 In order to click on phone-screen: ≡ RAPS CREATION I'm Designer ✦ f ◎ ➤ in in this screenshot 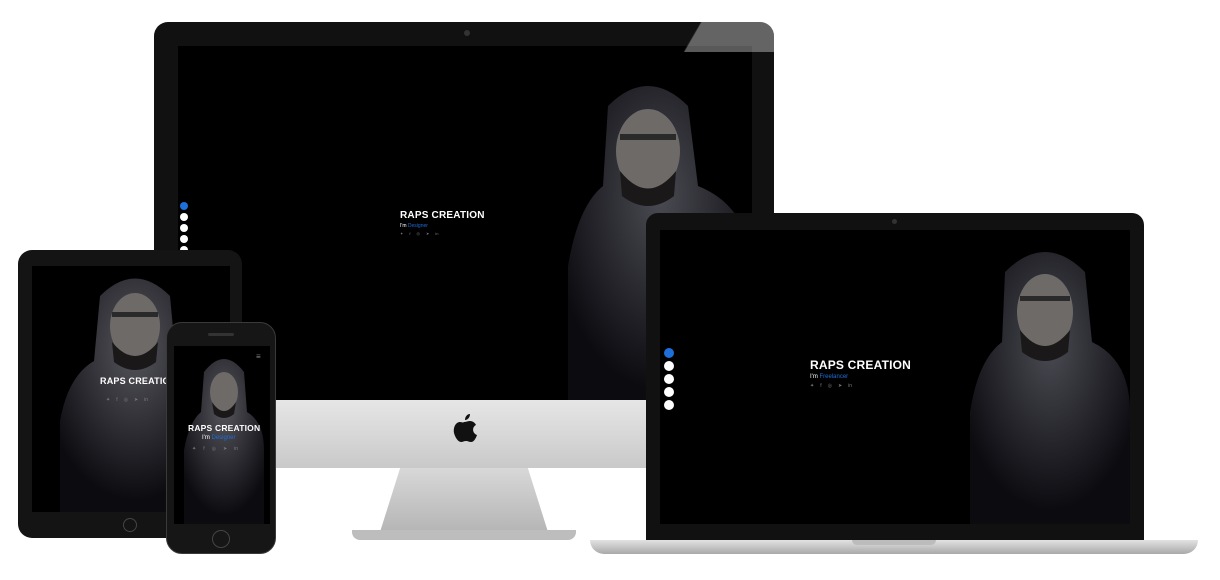, I will do `click(222, 435)`.